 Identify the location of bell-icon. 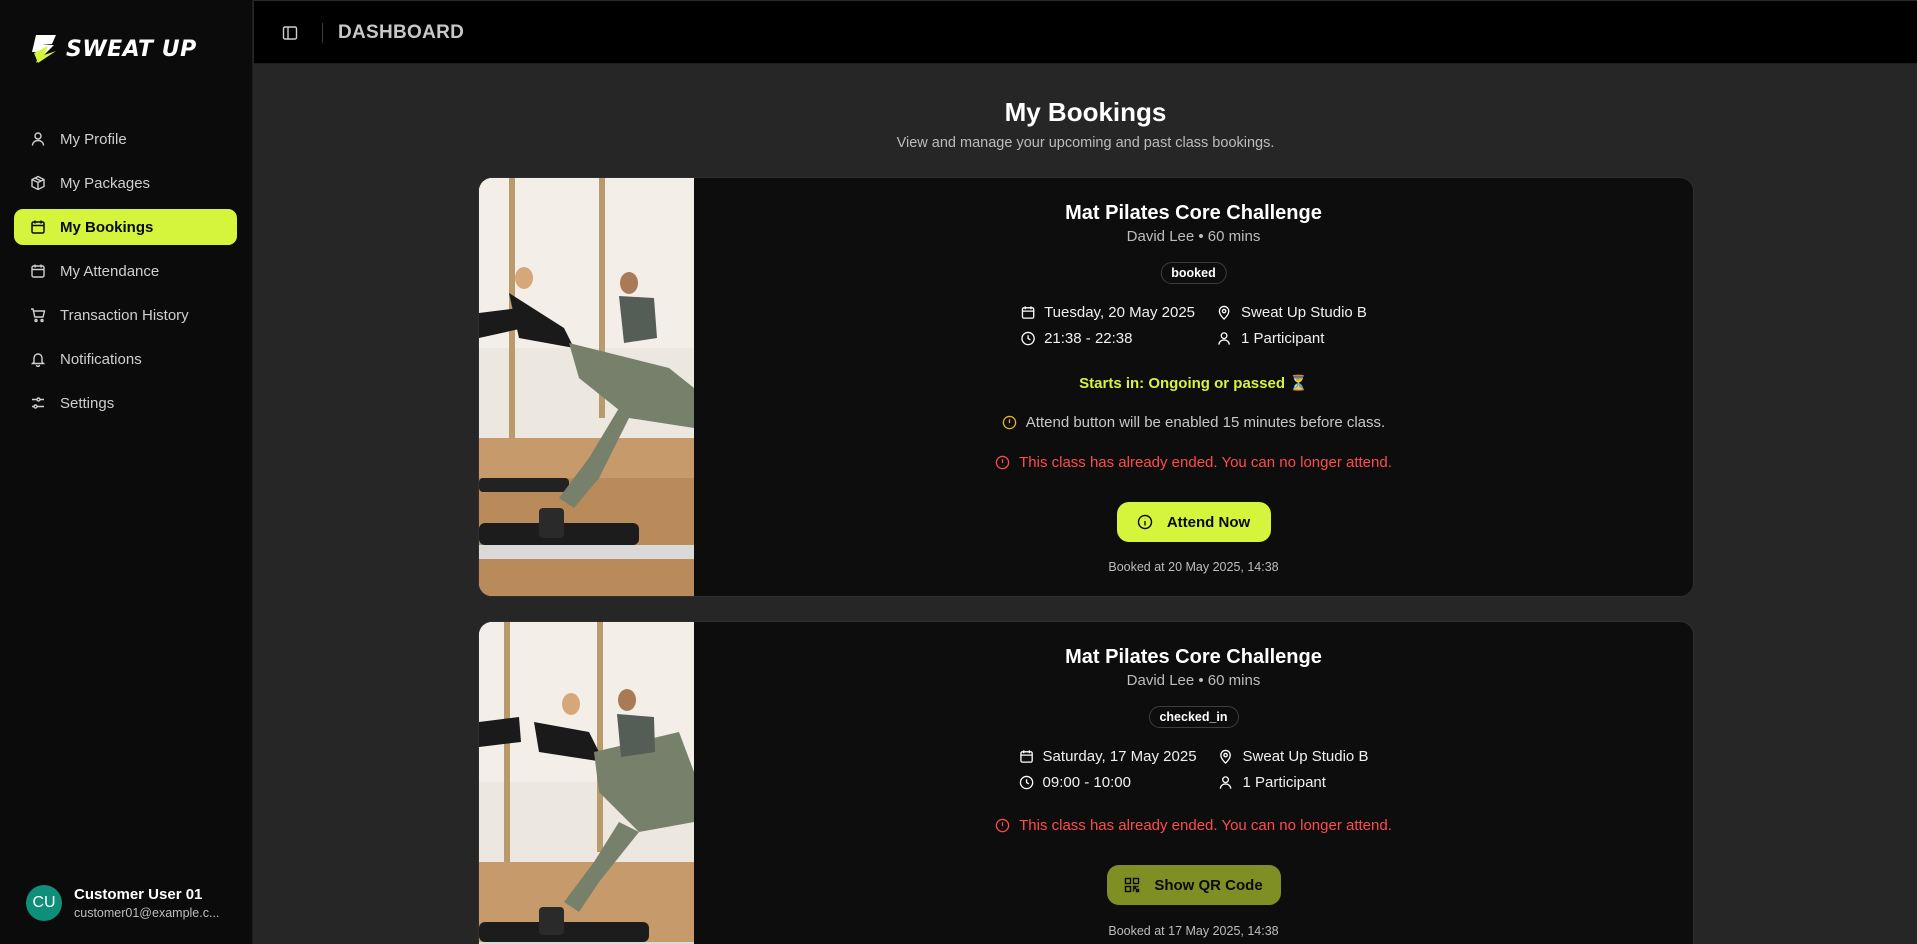
(38, 360).